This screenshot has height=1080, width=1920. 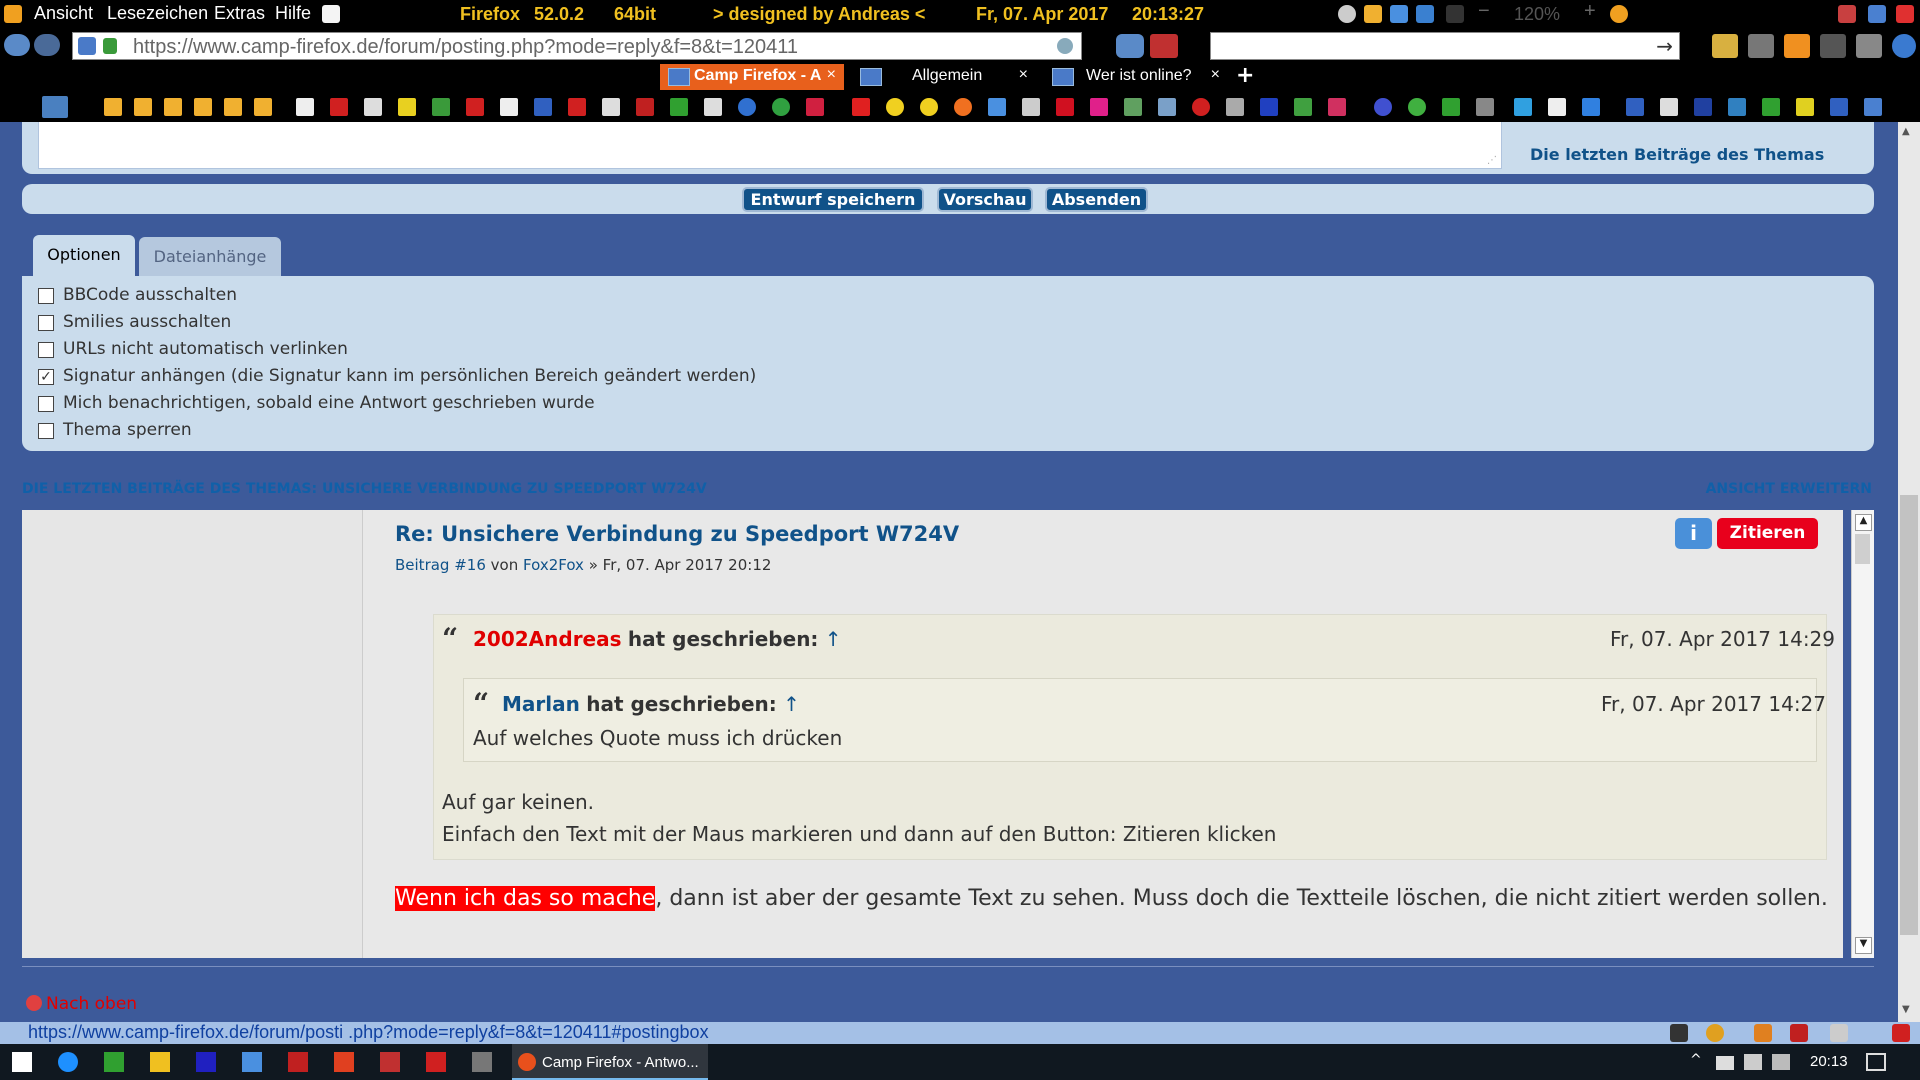 I want to click on resize-handle-icon: ⋰, so click(x=1492, y=160).